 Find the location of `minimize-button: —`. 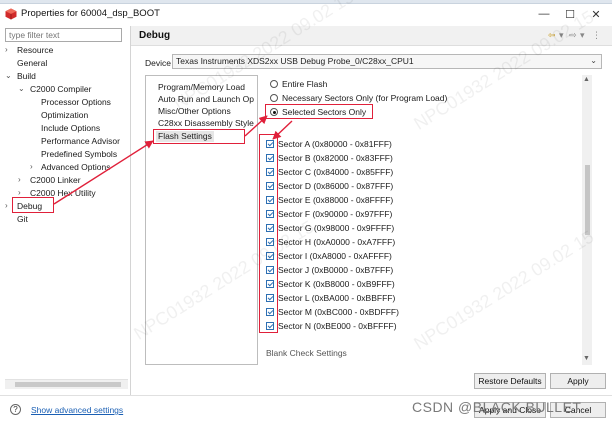

minimize-button: — is located at coordinates (544, 14).